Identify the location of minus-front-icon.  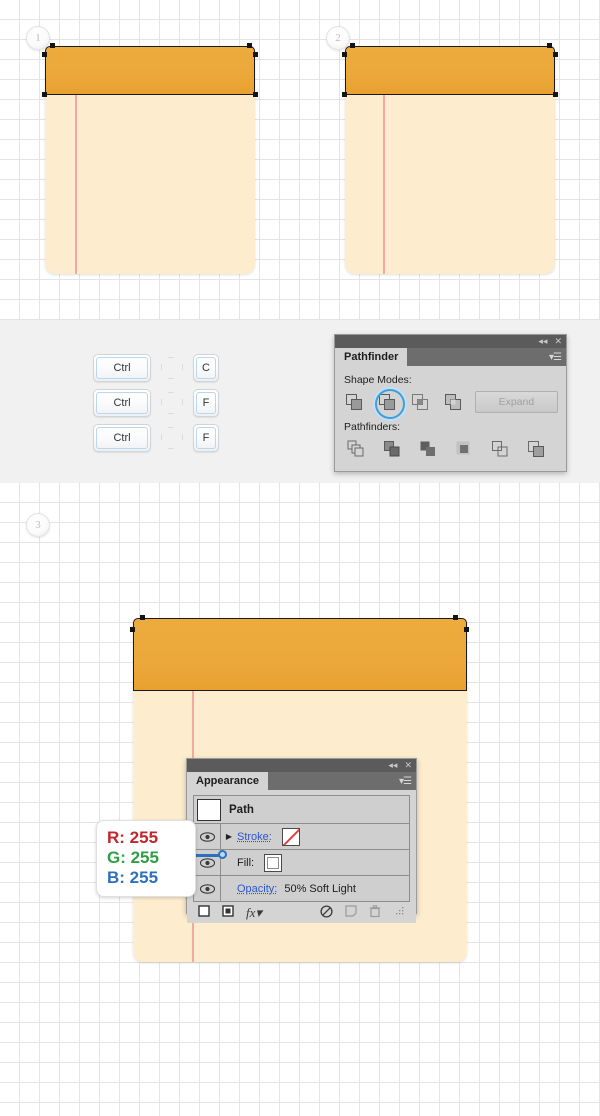
(389, 404).